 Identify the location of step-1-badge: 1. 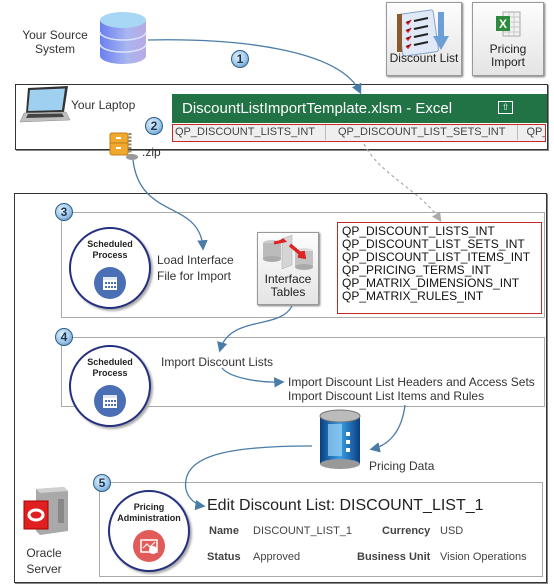
(240, 59).